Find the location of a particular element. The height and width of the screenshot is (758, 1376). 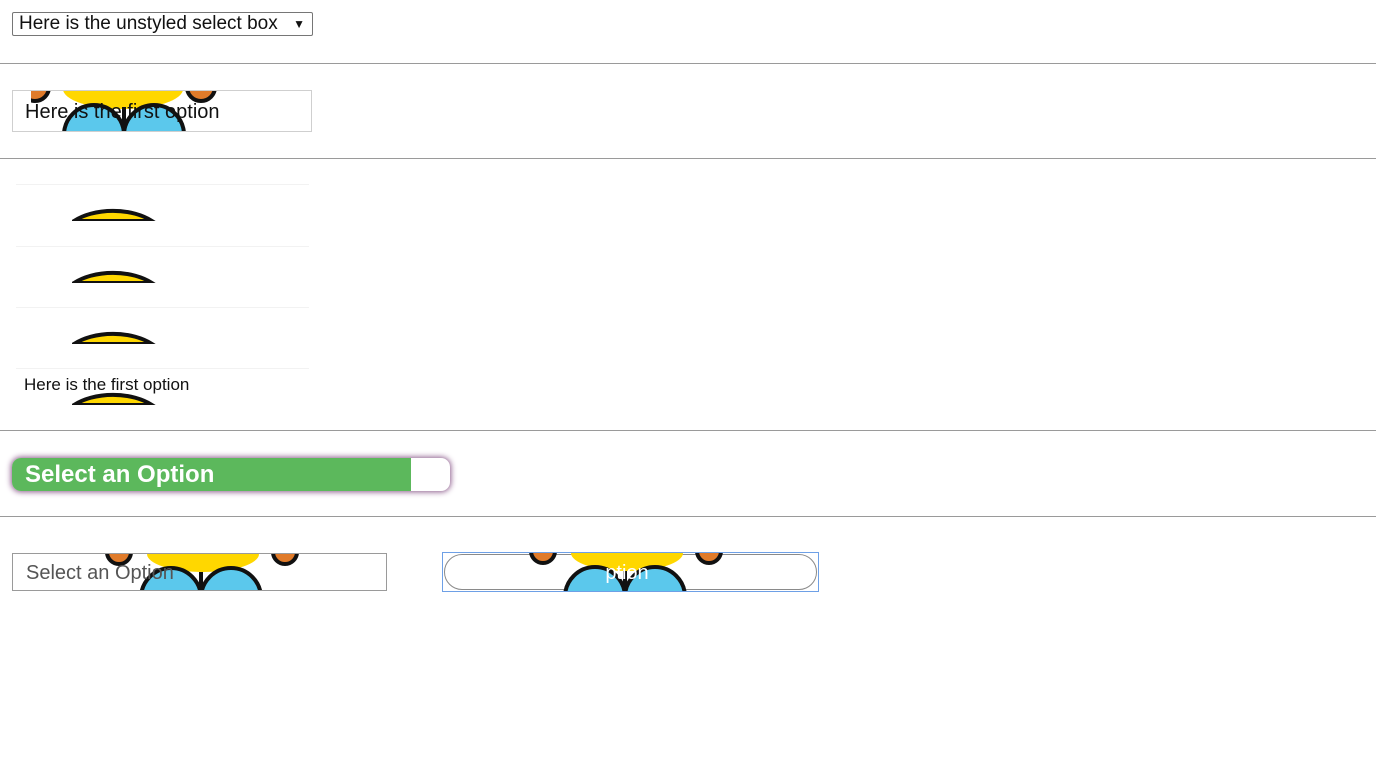

select-label: Select an Option is located at coordinates (120, 474).